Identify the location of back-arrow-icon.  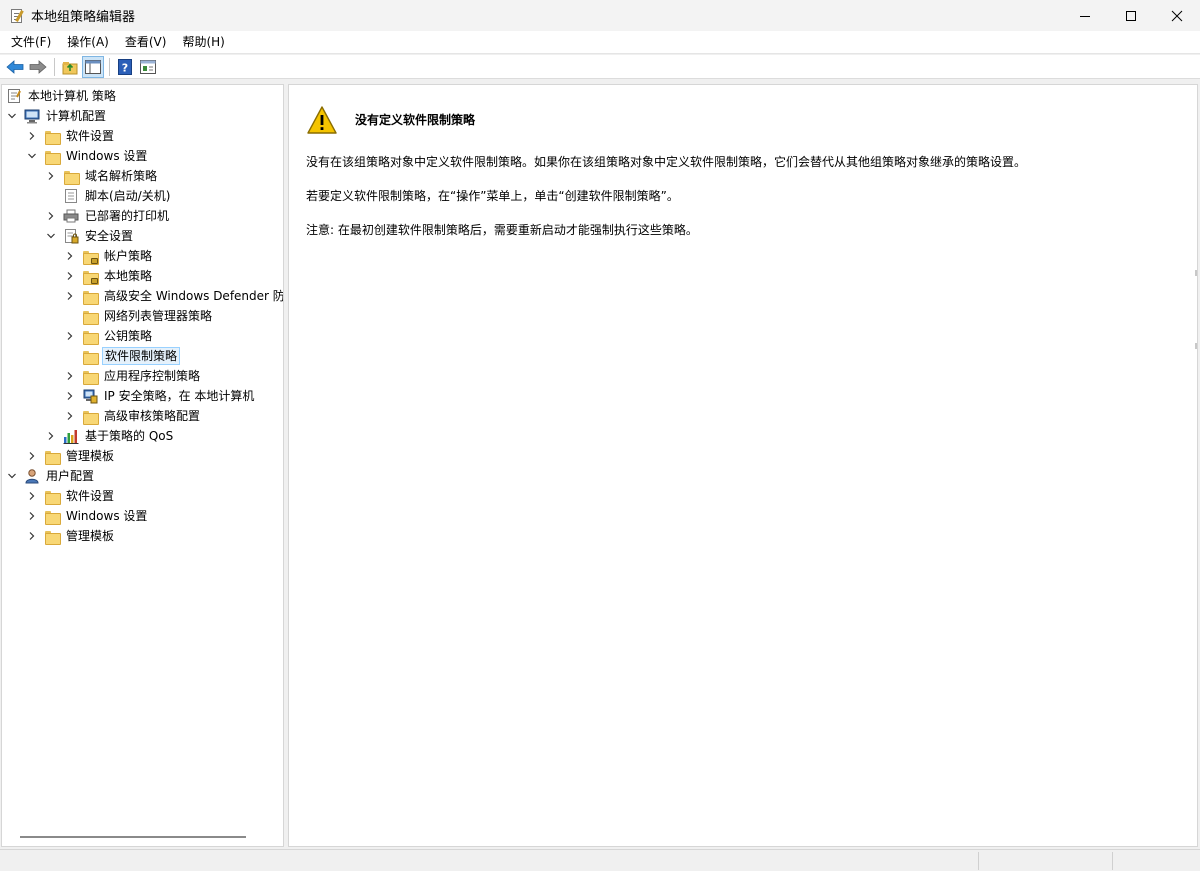
(15, 66).